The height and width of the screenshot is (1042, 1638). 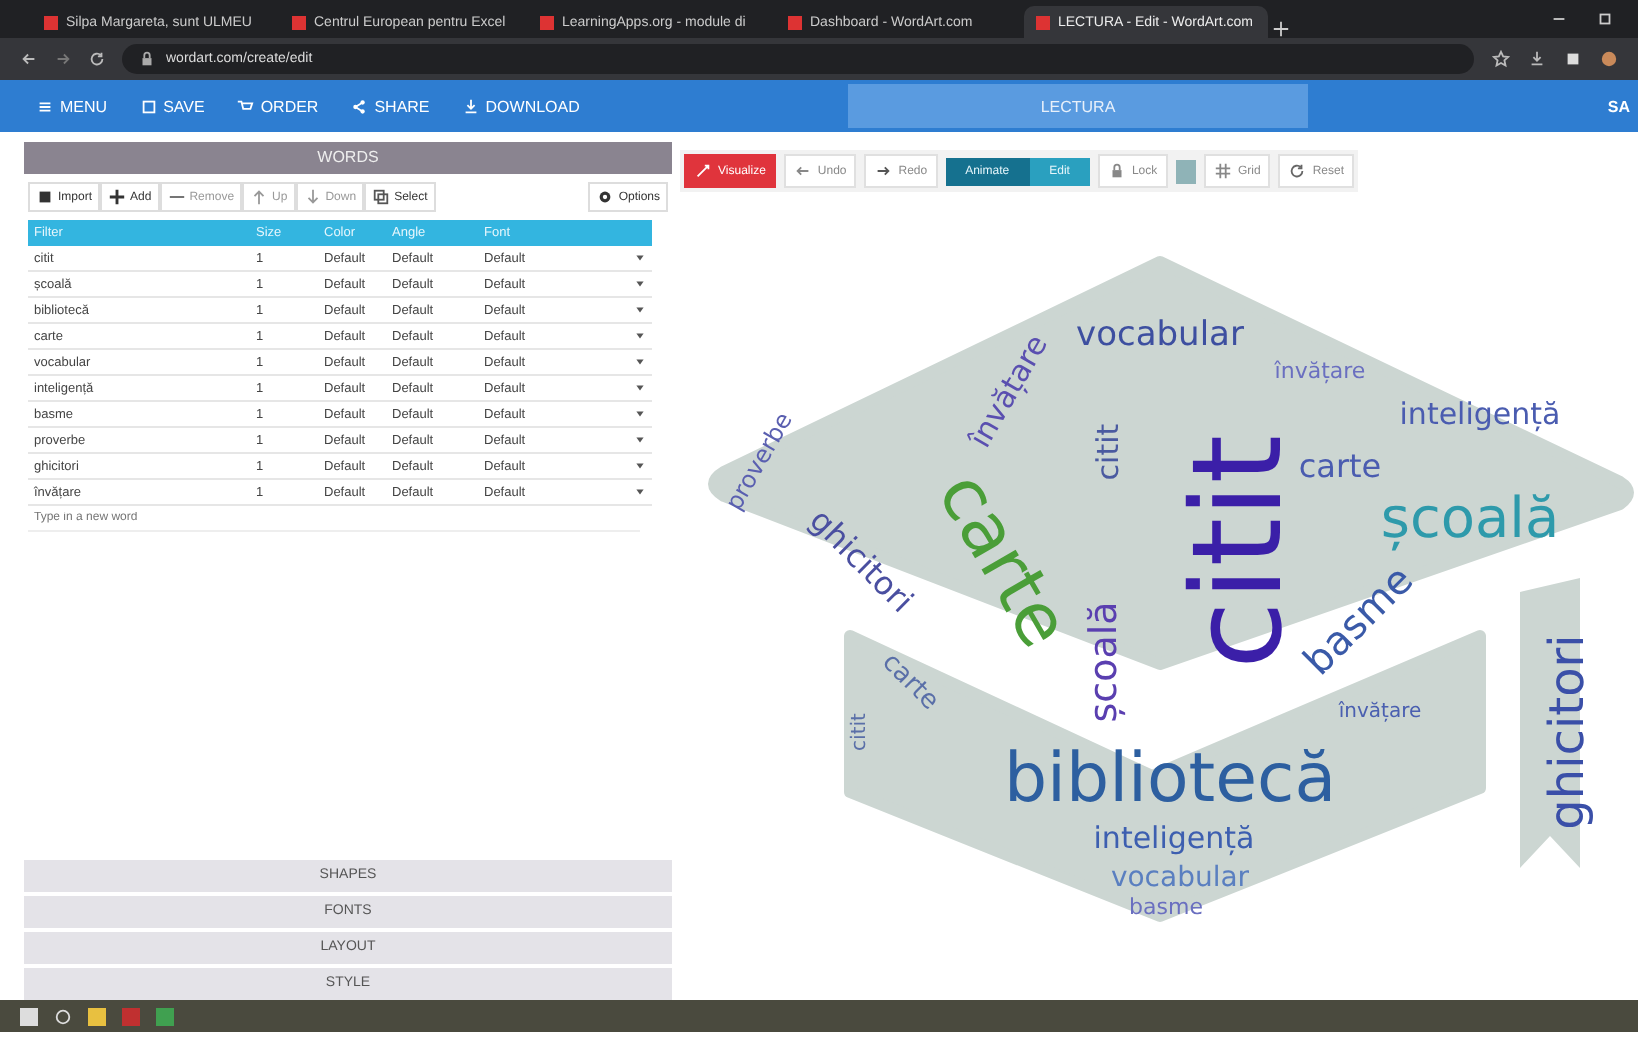 What do you see at coordinates (1170, 778) in the screenshot?
I see `cloud-word: bibliotecă` at bounding box center [1170, 778].